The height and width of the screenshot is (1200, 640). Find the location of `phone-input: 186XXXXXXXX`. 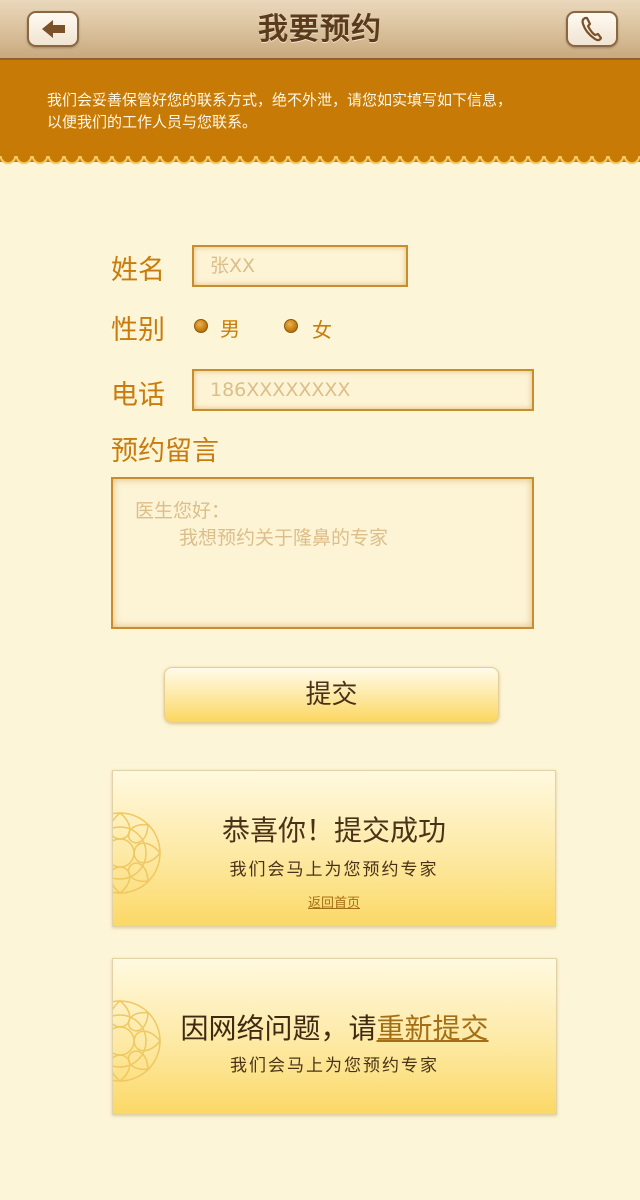

phone-input: 186XXXXXXXX is located at coordinates (363, 390).